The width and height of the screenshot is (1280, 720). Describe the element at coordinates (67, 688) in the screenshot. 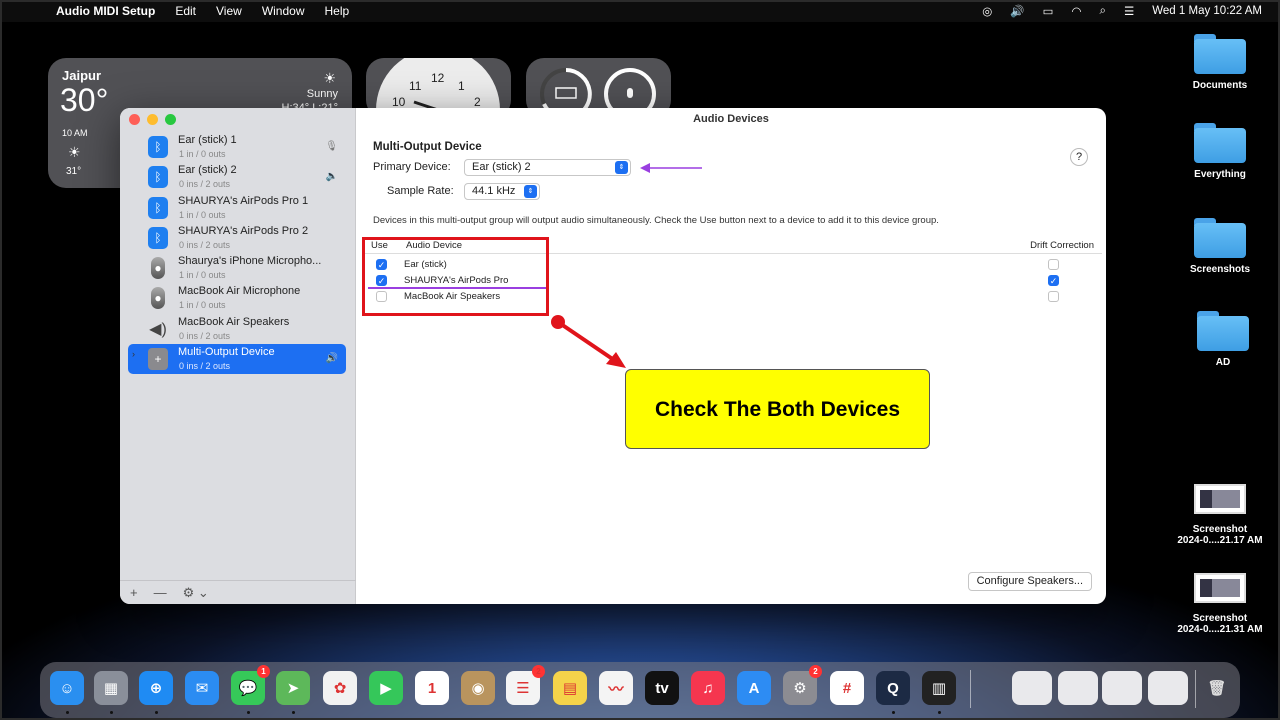

I see `dock-finder: ☺` at that location.